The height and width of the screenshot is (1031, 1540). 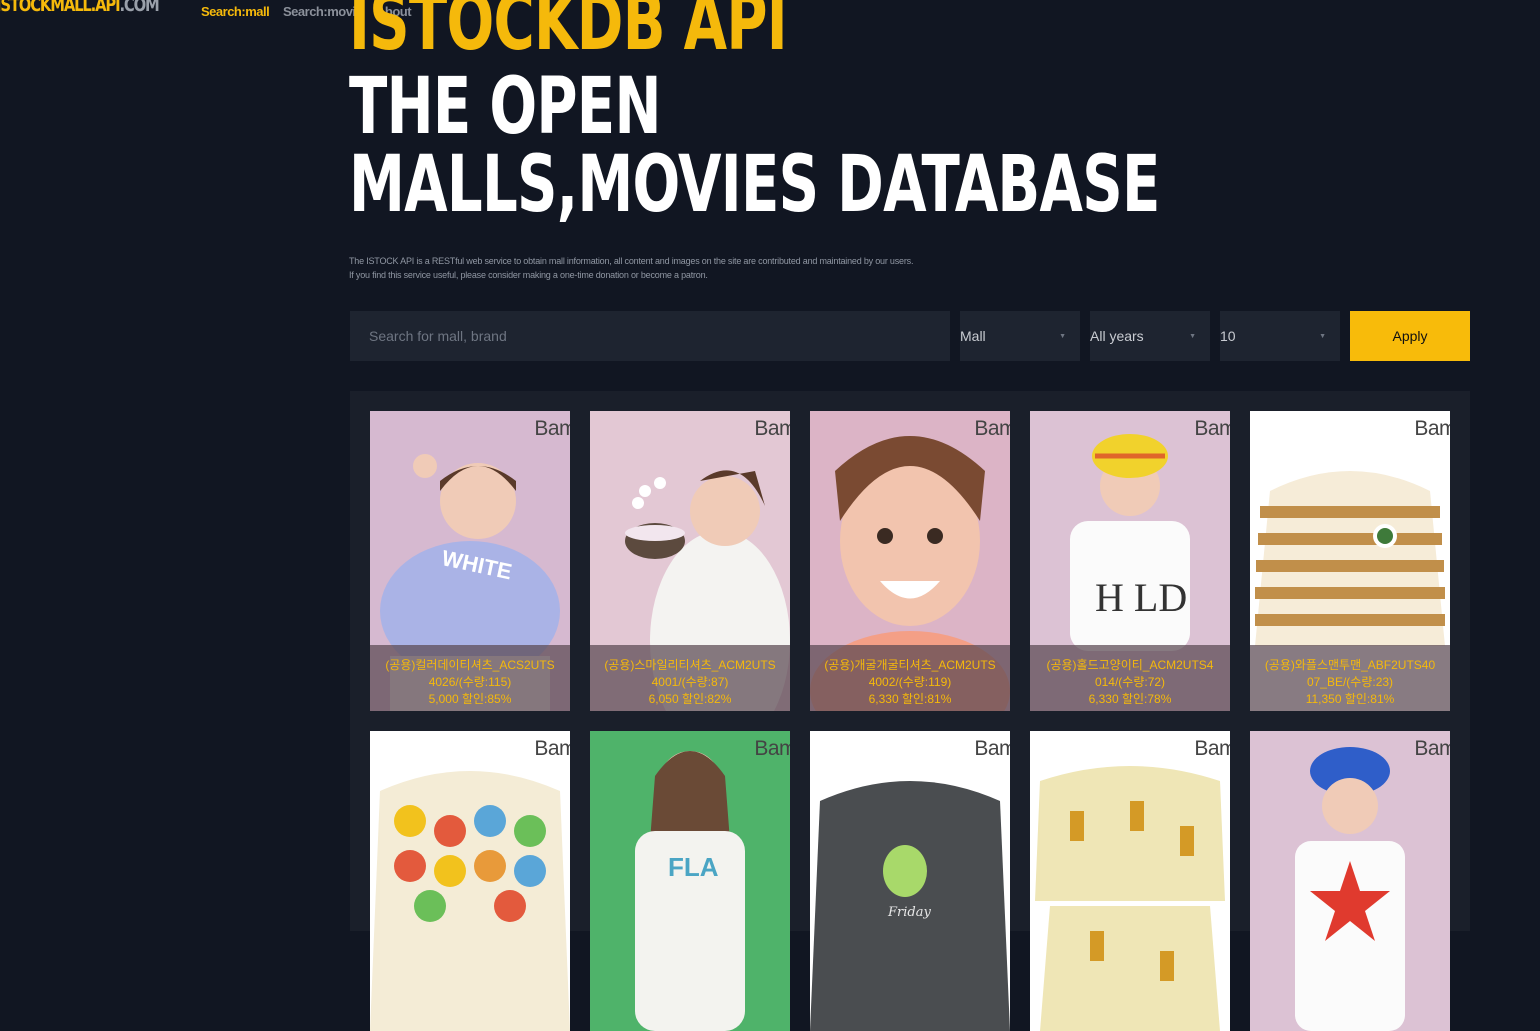 I want to click on hero-title: ISTOCKDB API, so click(x=568, y=34).